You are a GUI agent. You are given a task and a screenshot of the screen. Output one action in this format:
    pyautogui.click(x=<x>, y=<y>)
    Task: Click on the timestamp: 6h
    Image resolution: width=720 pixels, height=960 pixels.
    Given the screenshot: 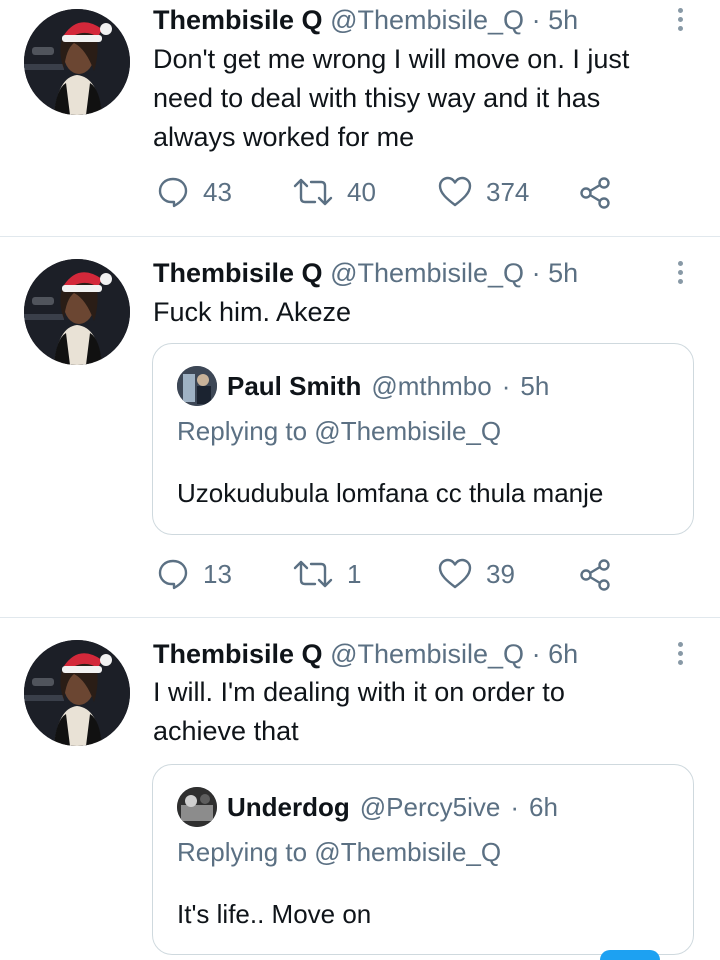 What is the action you would take?
    pyautogui.click(x=563, y=654)
    